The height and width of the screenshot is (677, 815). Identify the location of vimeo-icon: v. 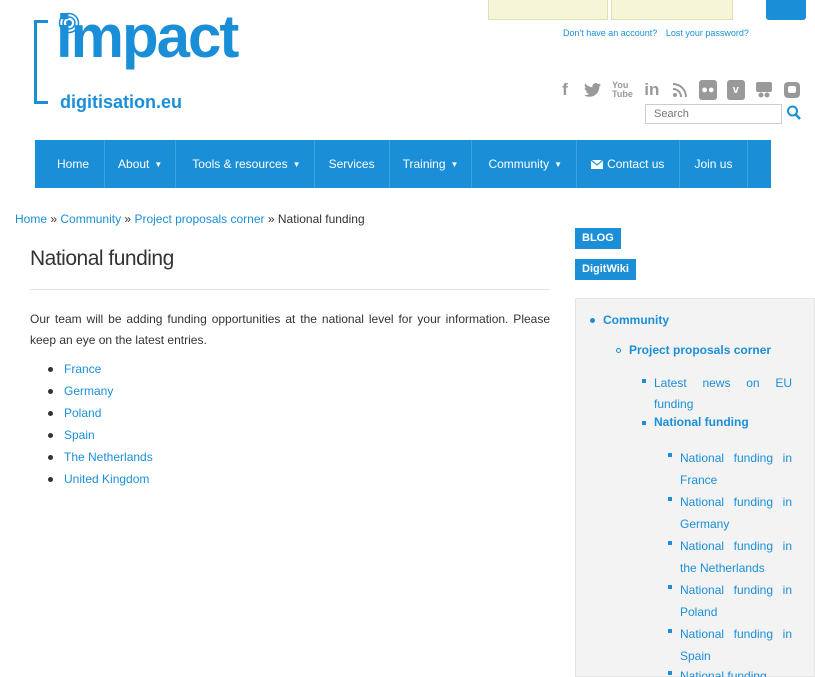
(735, 90).